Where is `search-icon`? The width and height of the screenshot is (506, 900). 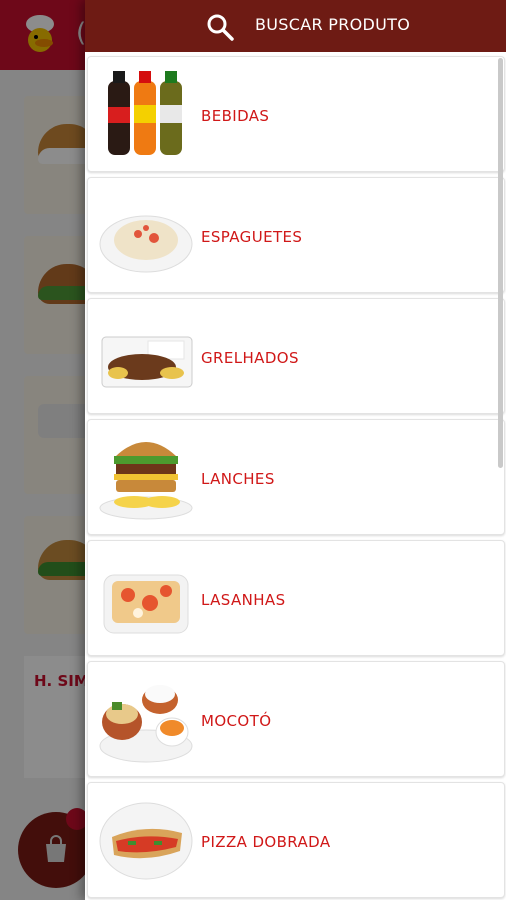 search-icon is located at coordinates (220, 27).